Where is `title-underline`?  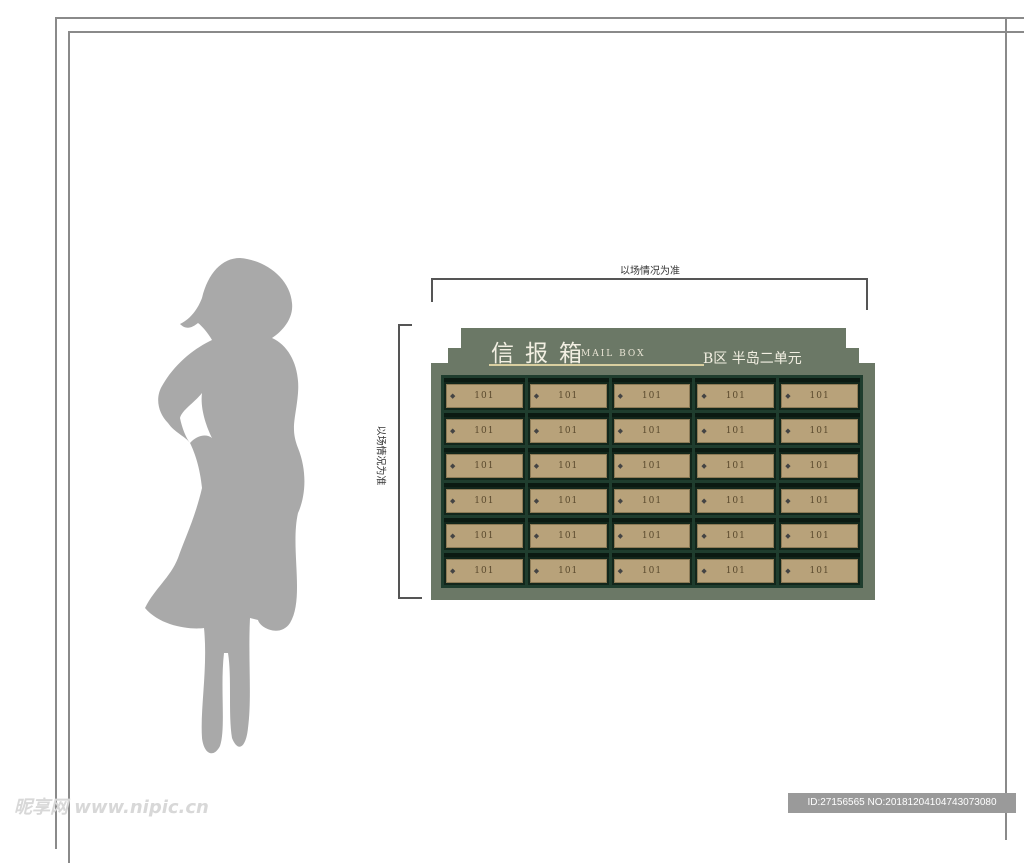 title-underline is located at coordinates (596, 365).